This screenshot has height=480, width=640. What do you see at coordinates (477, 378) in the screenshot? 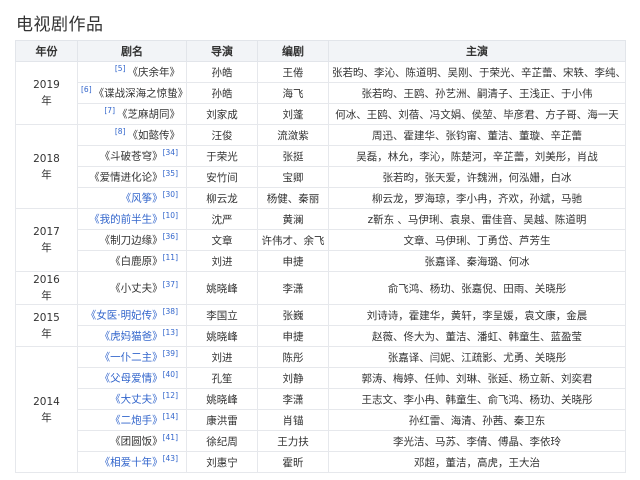
I see `cast-cell: 郭涛、梅婷、任帅、刘琳、张延、杨立新、刘奕君` at bounding box center [477, 378].